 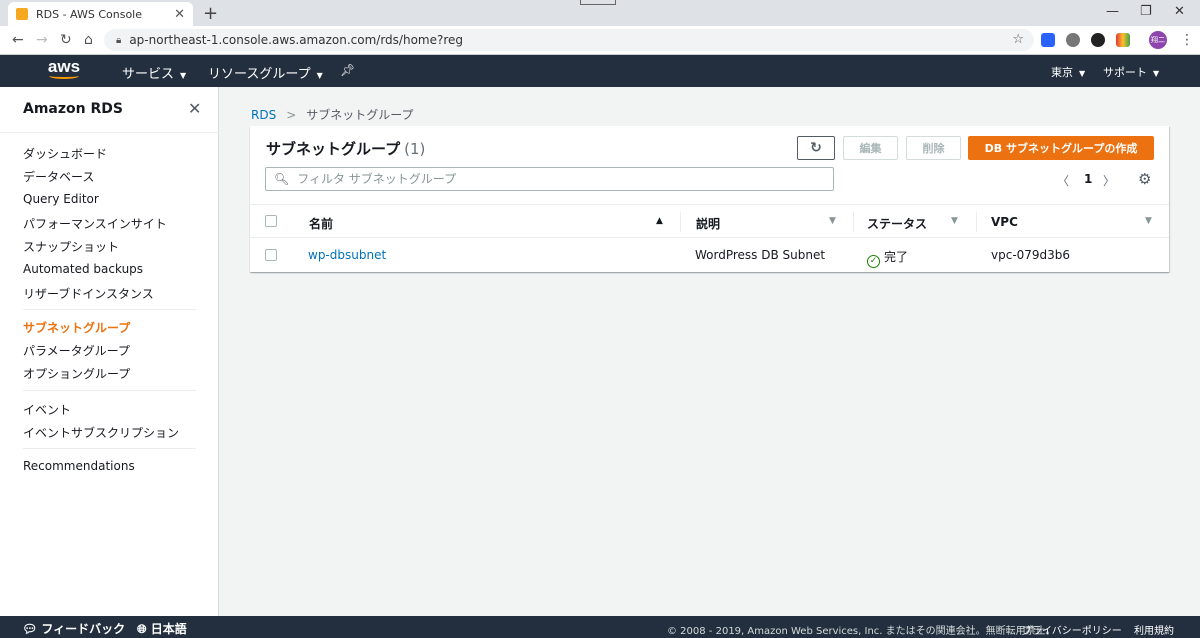 I want to click on column-header-description: 説明, so click(x=708, y=223).